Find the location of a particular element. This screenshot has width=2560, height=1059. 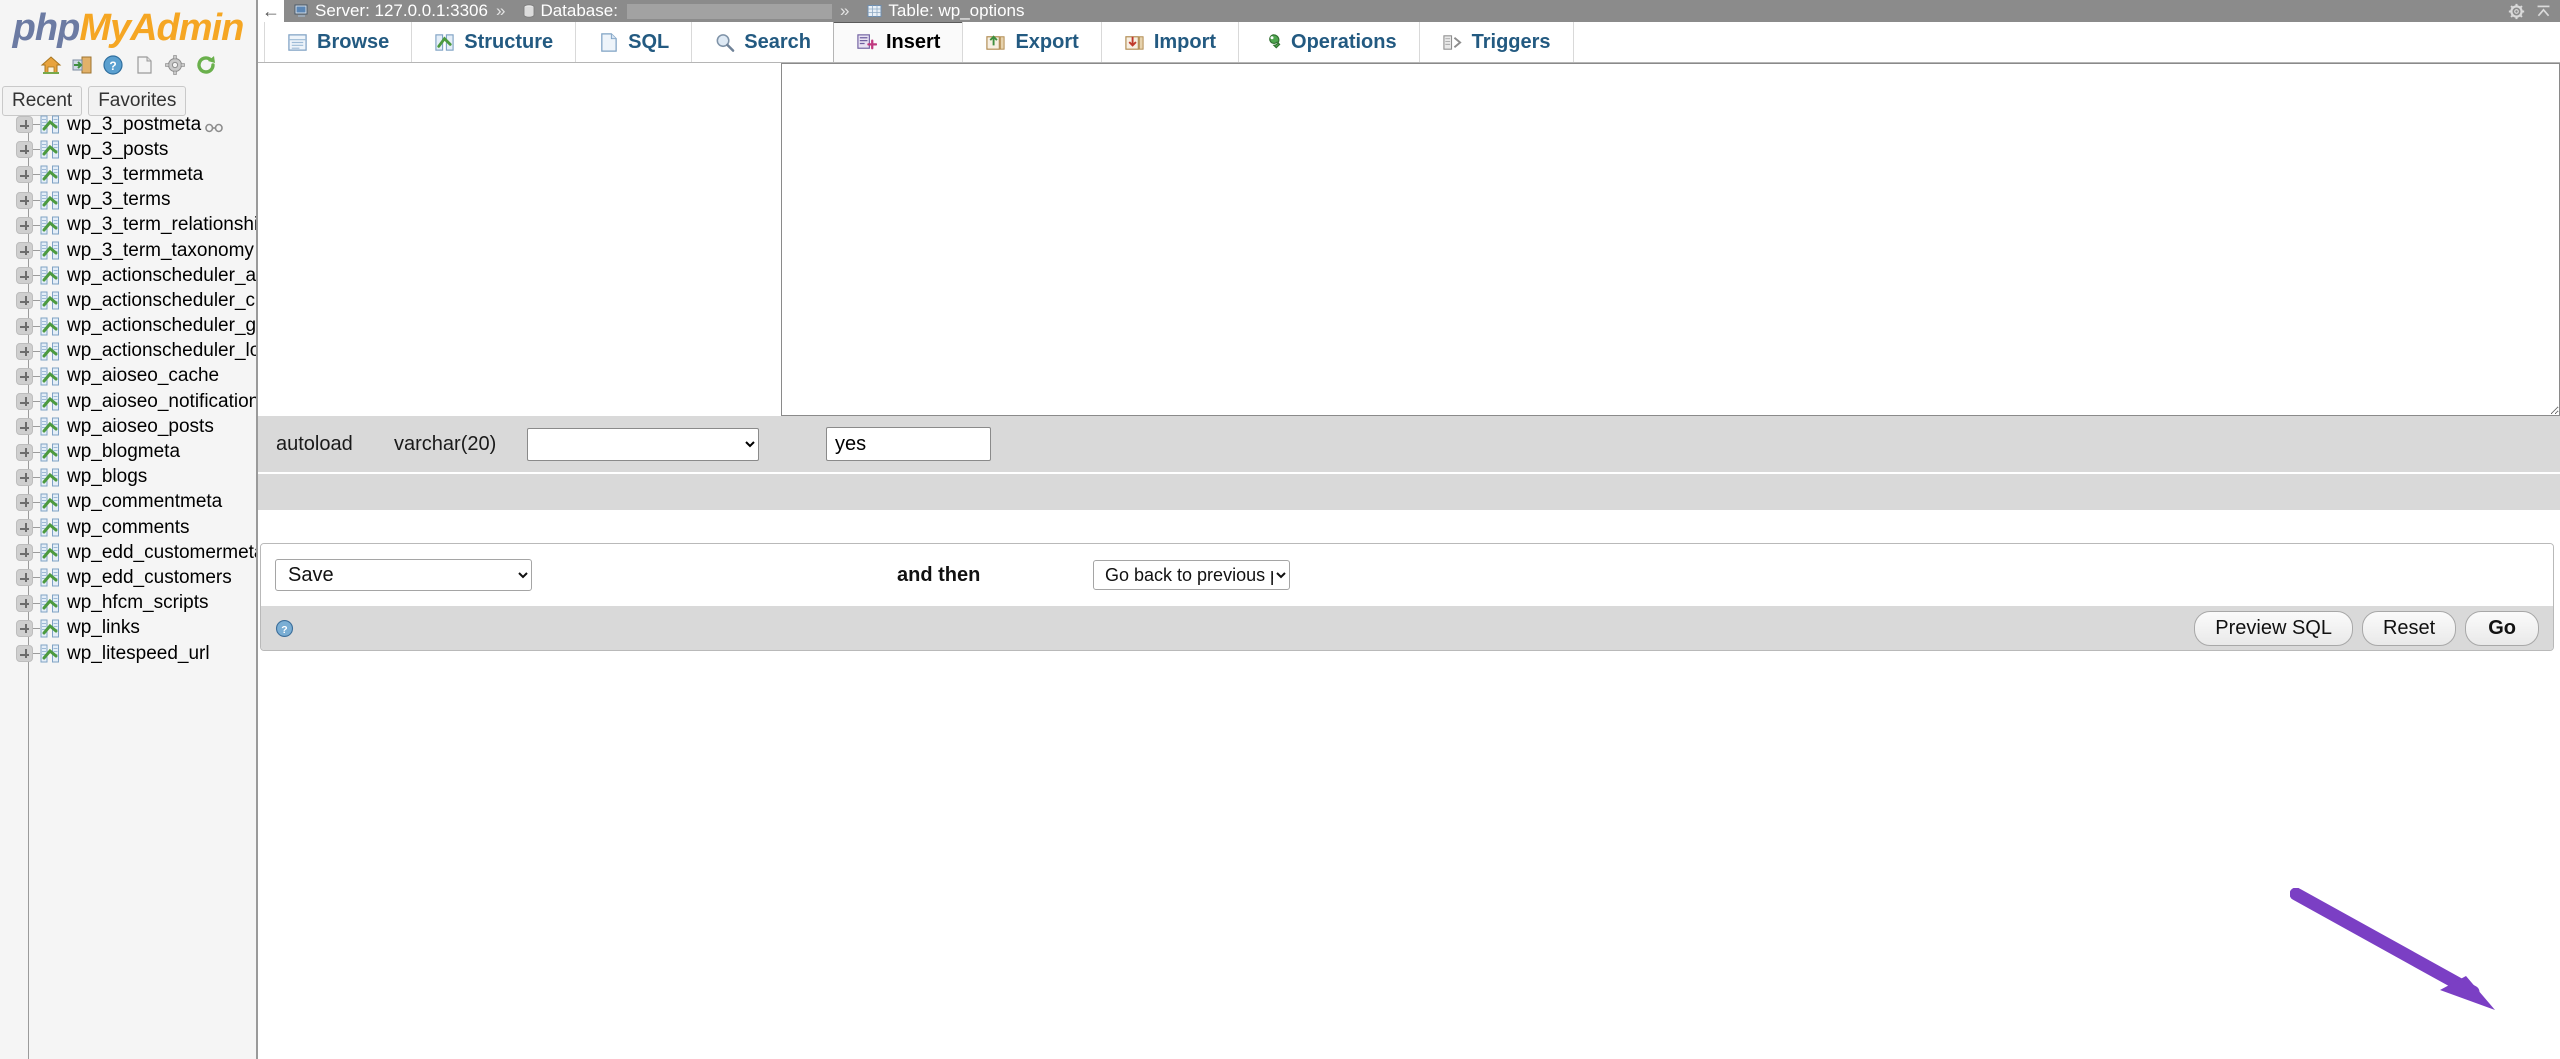

tree-table-item: wp_blogs is located at coordinates (128, 477).